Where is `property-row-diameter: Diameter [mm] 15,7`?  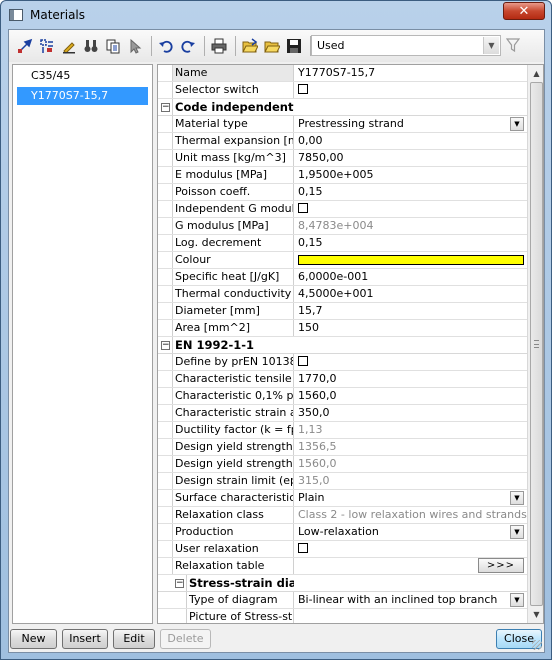 property-row-diameter: Diameter [mm] 15,7 is located at coordinates (342, 311).